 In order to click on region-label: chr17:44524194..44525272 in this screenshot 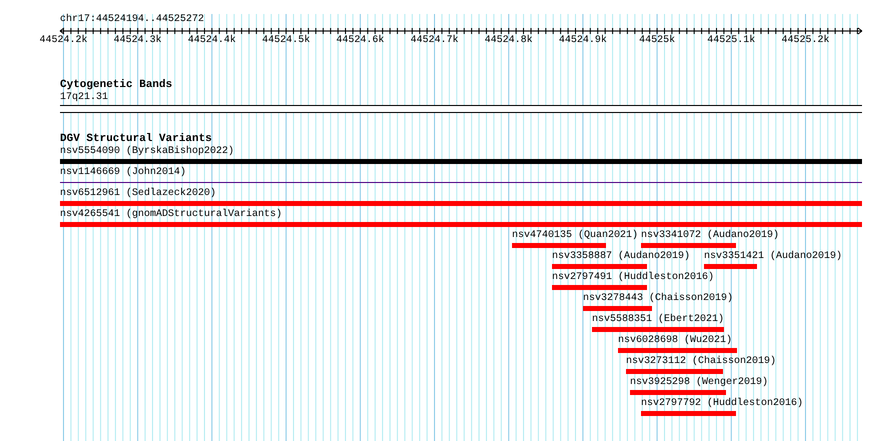, I will do `click(132, 20)`.